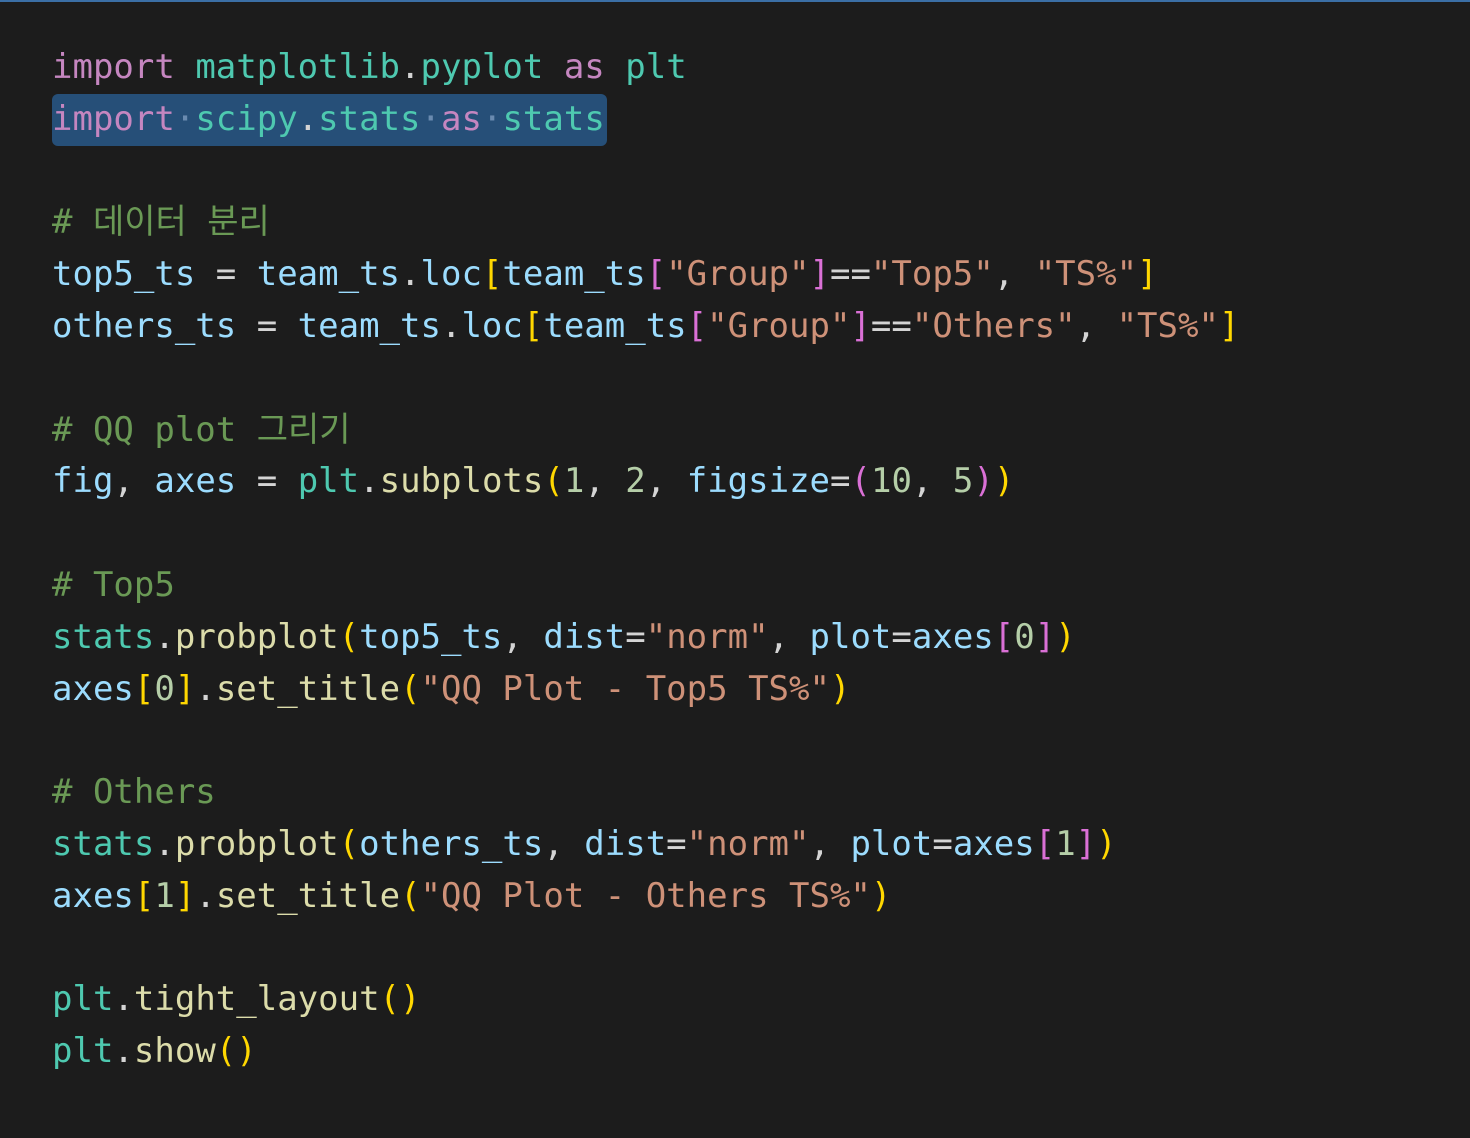 The height and width of the screenshot is (1138, 1470). Describe the element at coordinates (707, 636) in the screenshot. I see `code-token: "norm"` at that location.